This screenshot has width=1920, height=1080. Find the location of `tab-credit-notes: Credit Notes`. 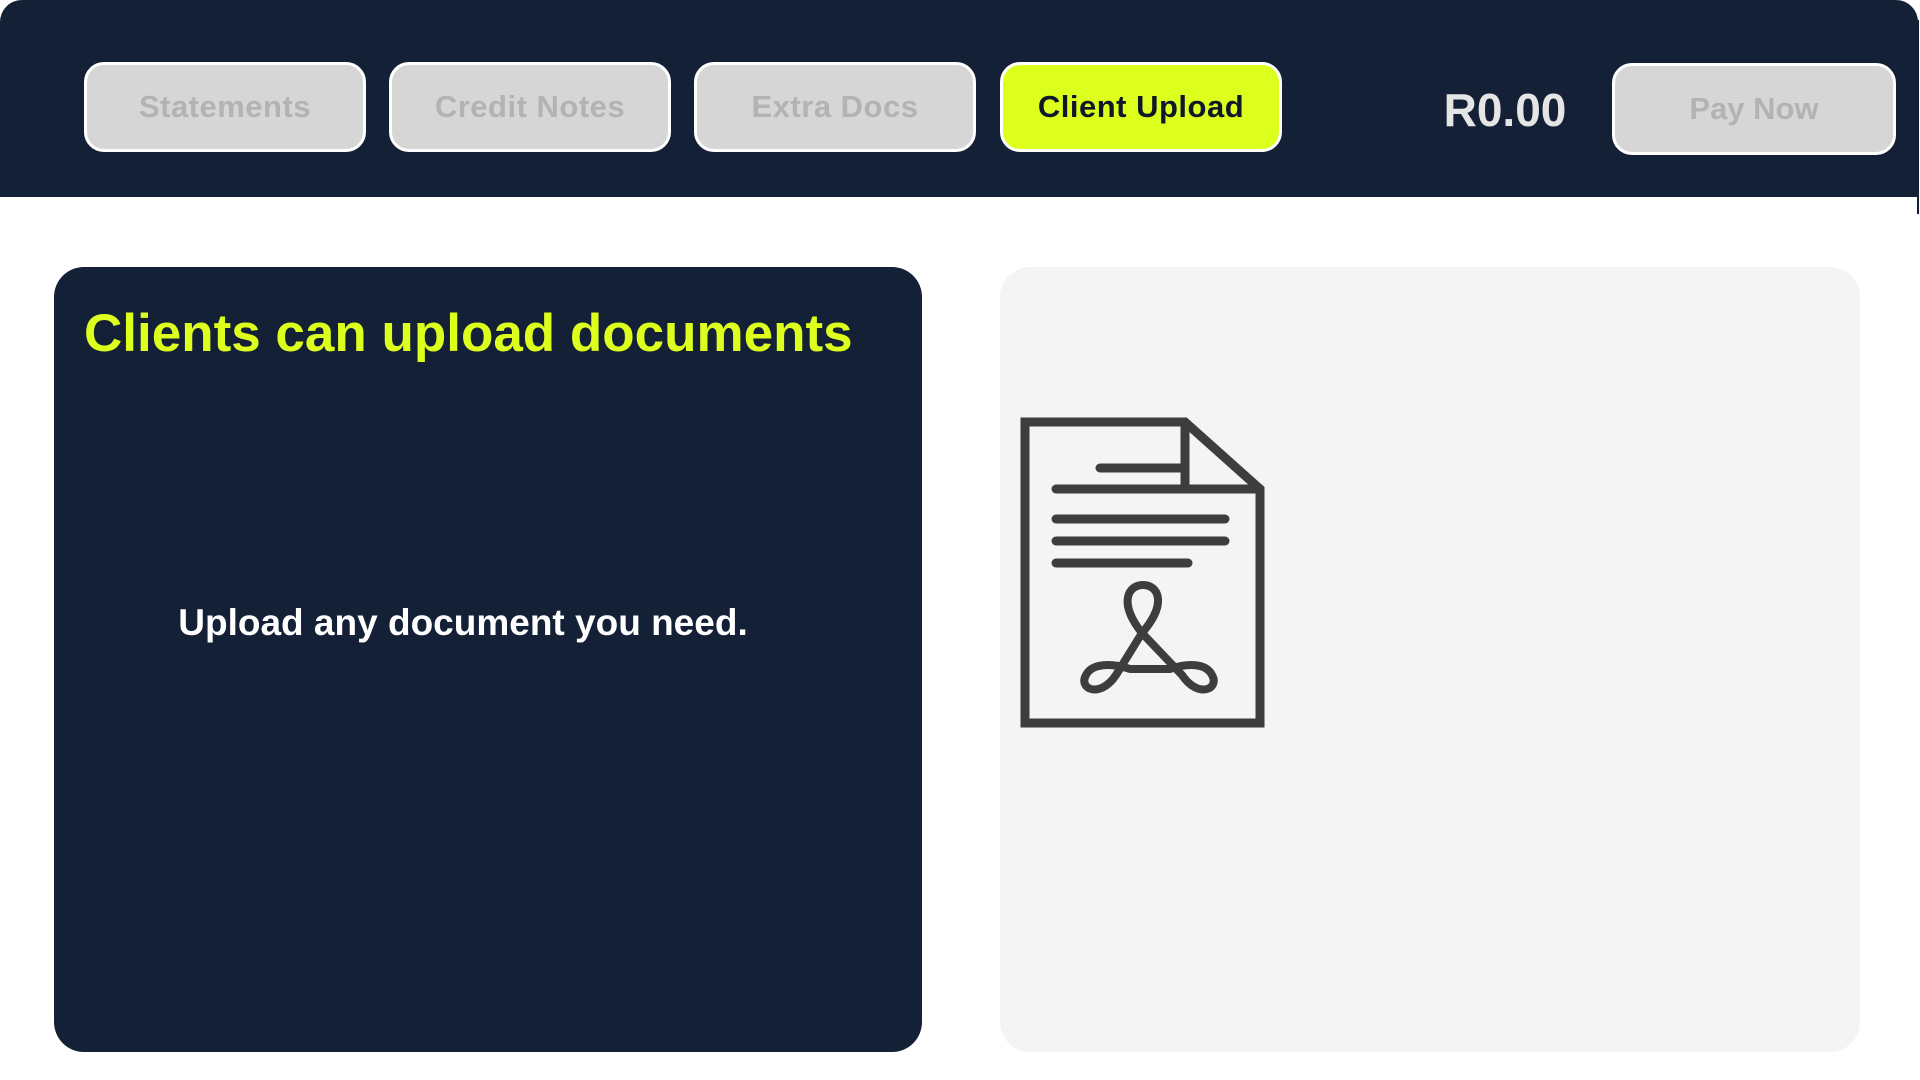

tab-credit-notes: Credit Notes is located at coordinates (530, 107).